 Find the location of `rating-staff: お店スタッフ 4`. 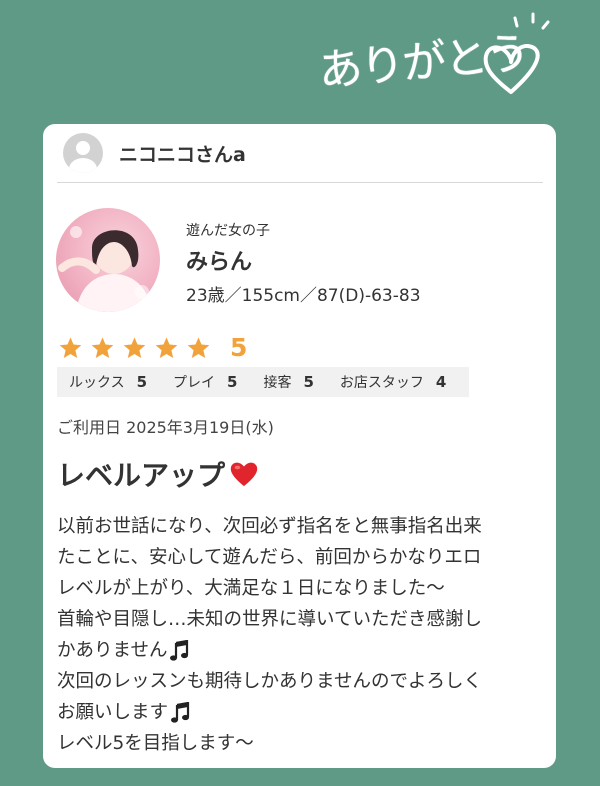

rating-staff: お店スタッフ 4 is located at coordinates (387, 382).